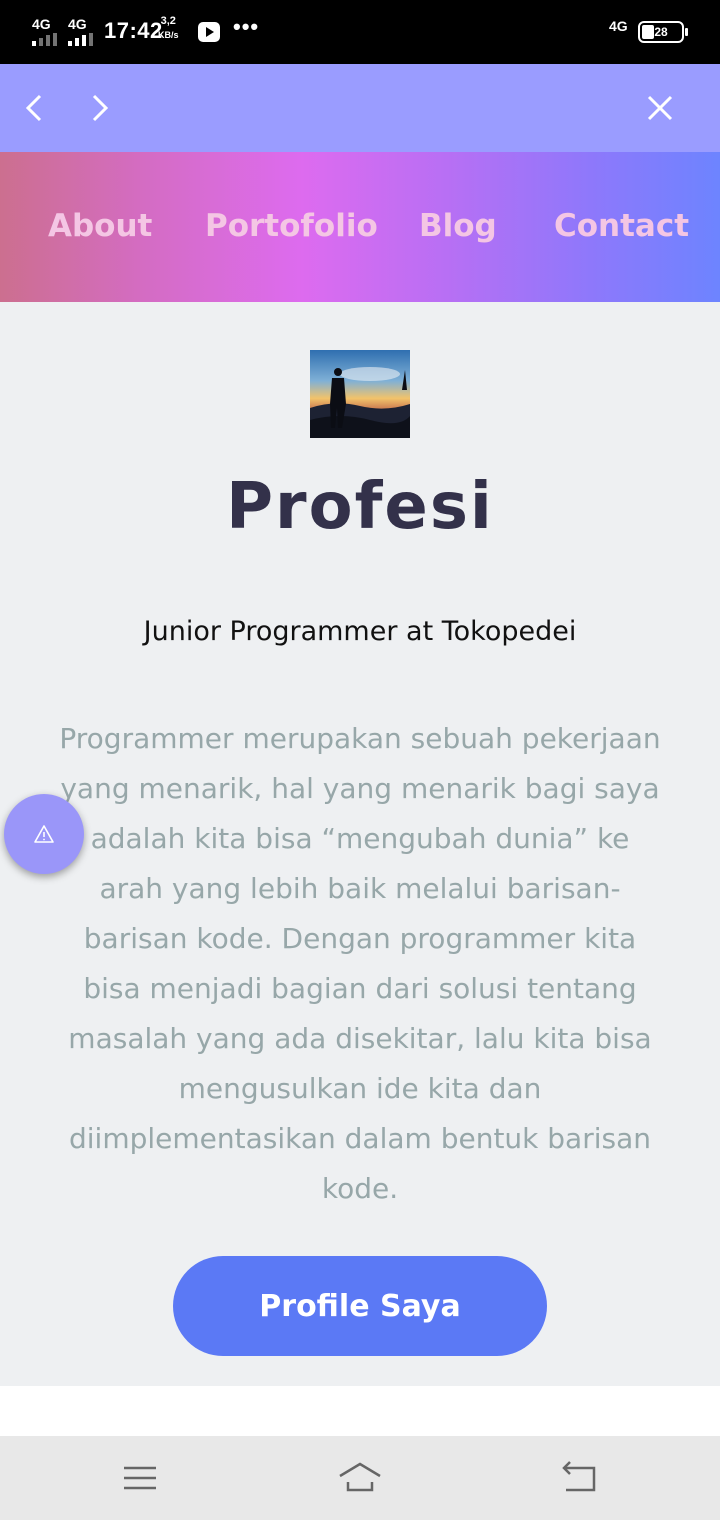  I want to click on floating-warning-button, so click(44, 834).